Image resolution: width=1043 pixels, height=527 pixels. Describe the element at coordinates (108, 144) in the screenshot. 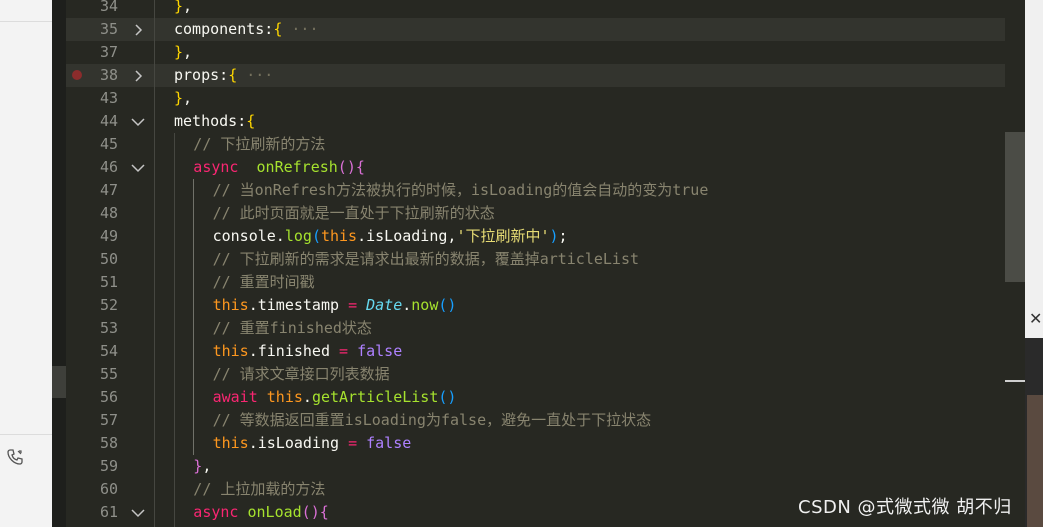

I see `line-number: 45` at that location.